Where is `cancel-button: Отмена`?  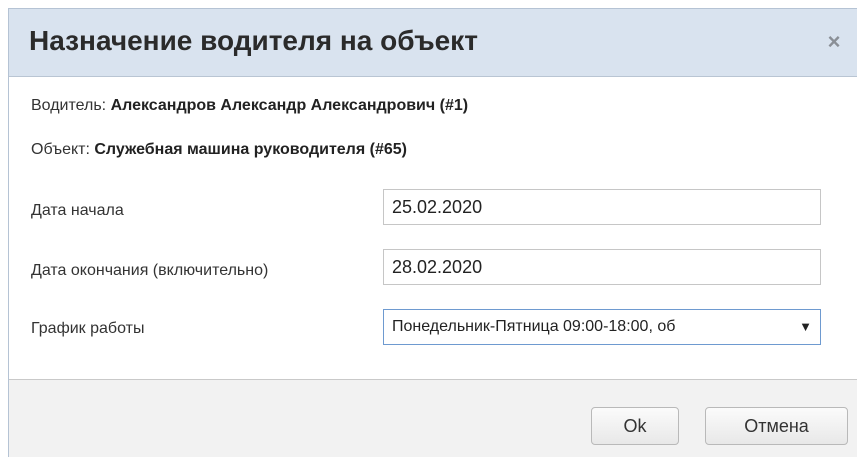
cancel-button: Отмена is located at coordinates (776, 426).